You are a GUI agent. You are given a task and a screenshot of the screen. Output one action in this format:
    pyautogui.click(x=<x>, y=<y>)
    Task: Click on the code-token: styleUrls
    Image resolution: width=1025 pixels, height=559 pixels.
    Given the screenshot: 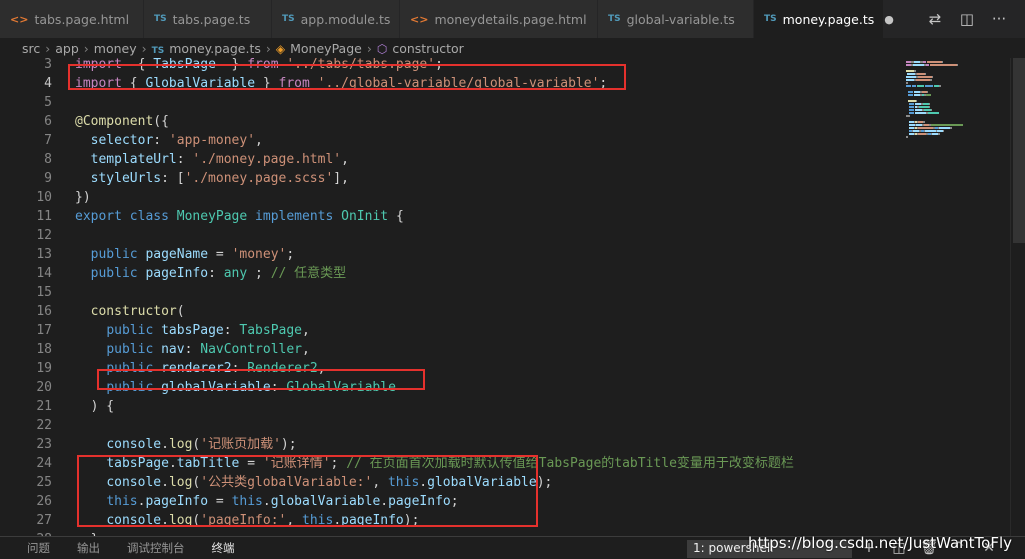 What is the action you would take?
    pyautogui.click(x=118, y=178)
    